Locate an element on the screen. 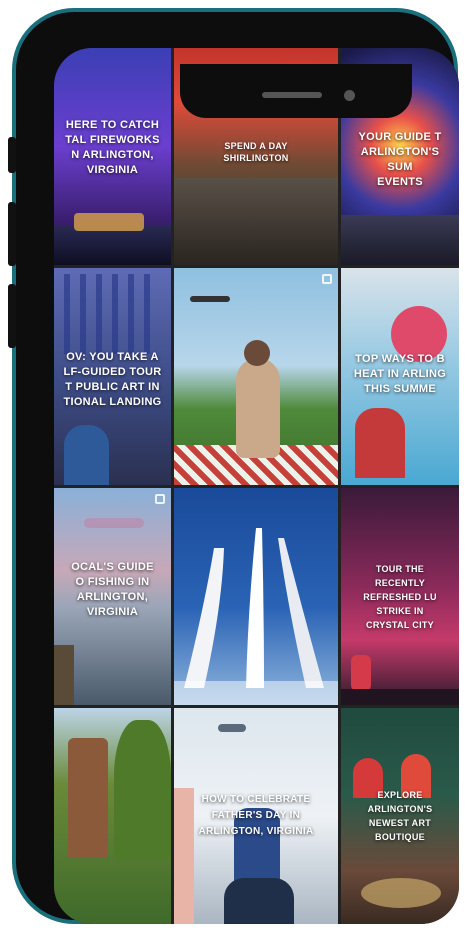  mute-switch is located at coordinates (12, 155).